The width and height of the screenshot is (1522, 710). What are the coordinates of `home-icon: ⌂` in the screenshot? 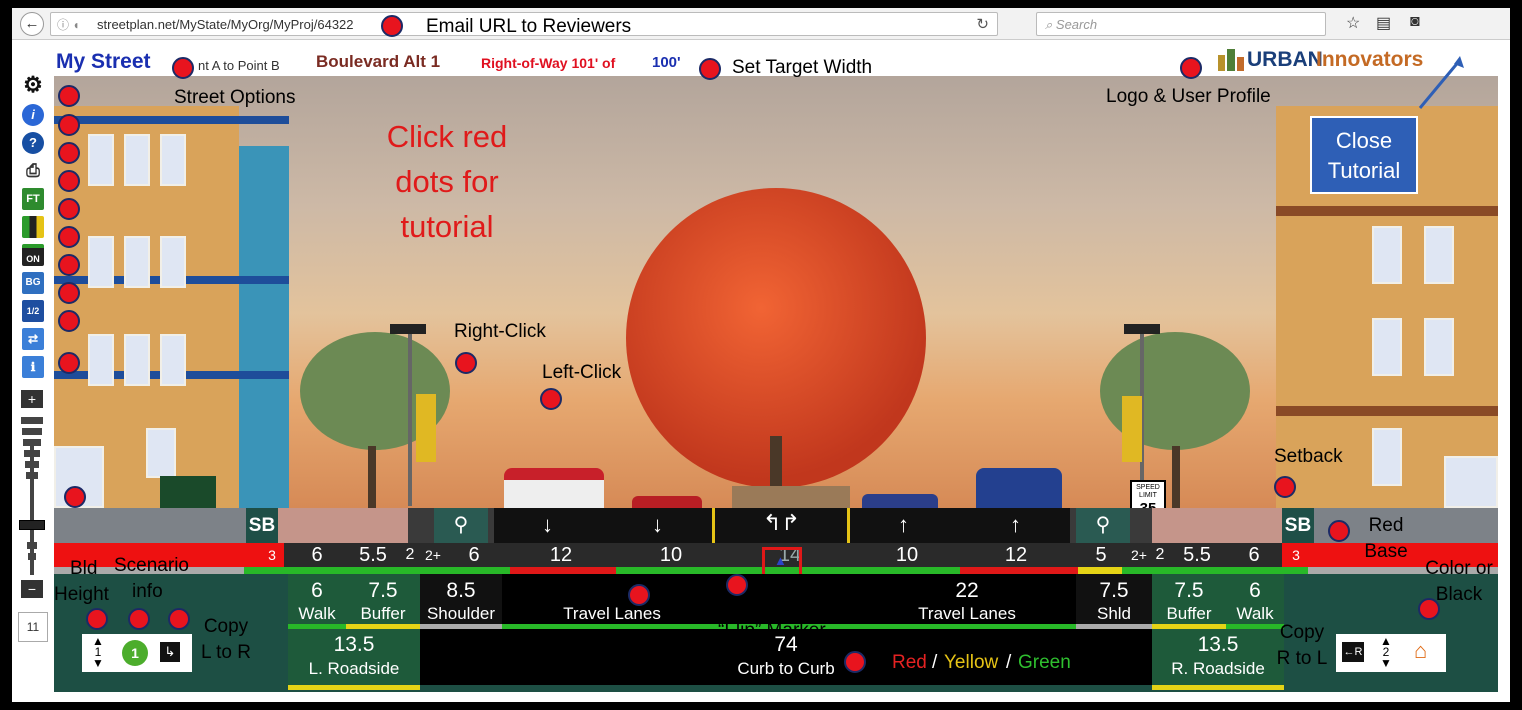 It's located at (1420, 651).